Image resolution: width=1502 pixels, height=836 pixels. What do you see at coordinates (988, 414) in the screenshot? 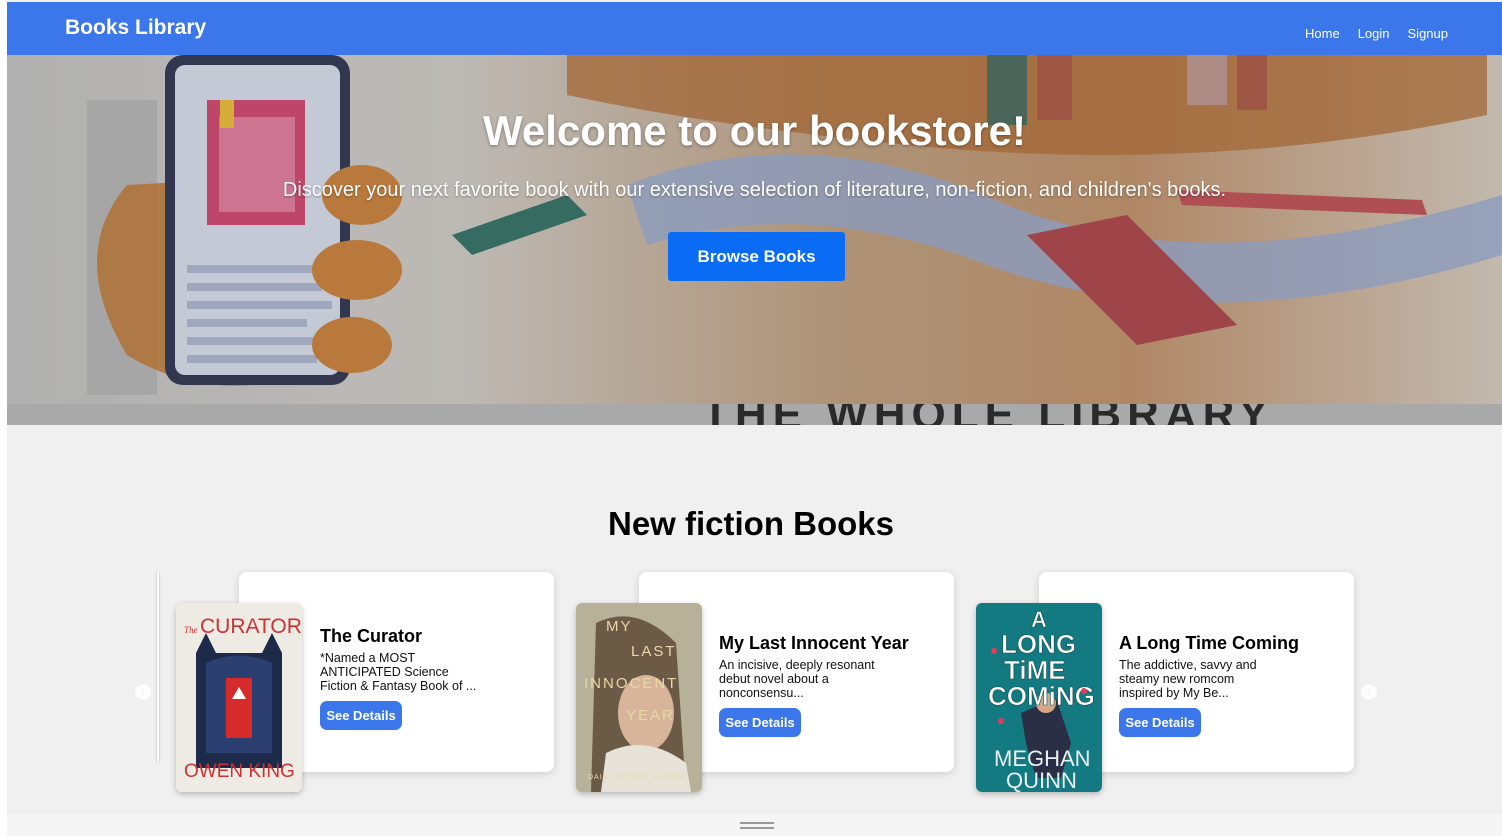
I see `hero-strip-text: THE WHOLE LIBRARY` at bounding box center [988, 414].